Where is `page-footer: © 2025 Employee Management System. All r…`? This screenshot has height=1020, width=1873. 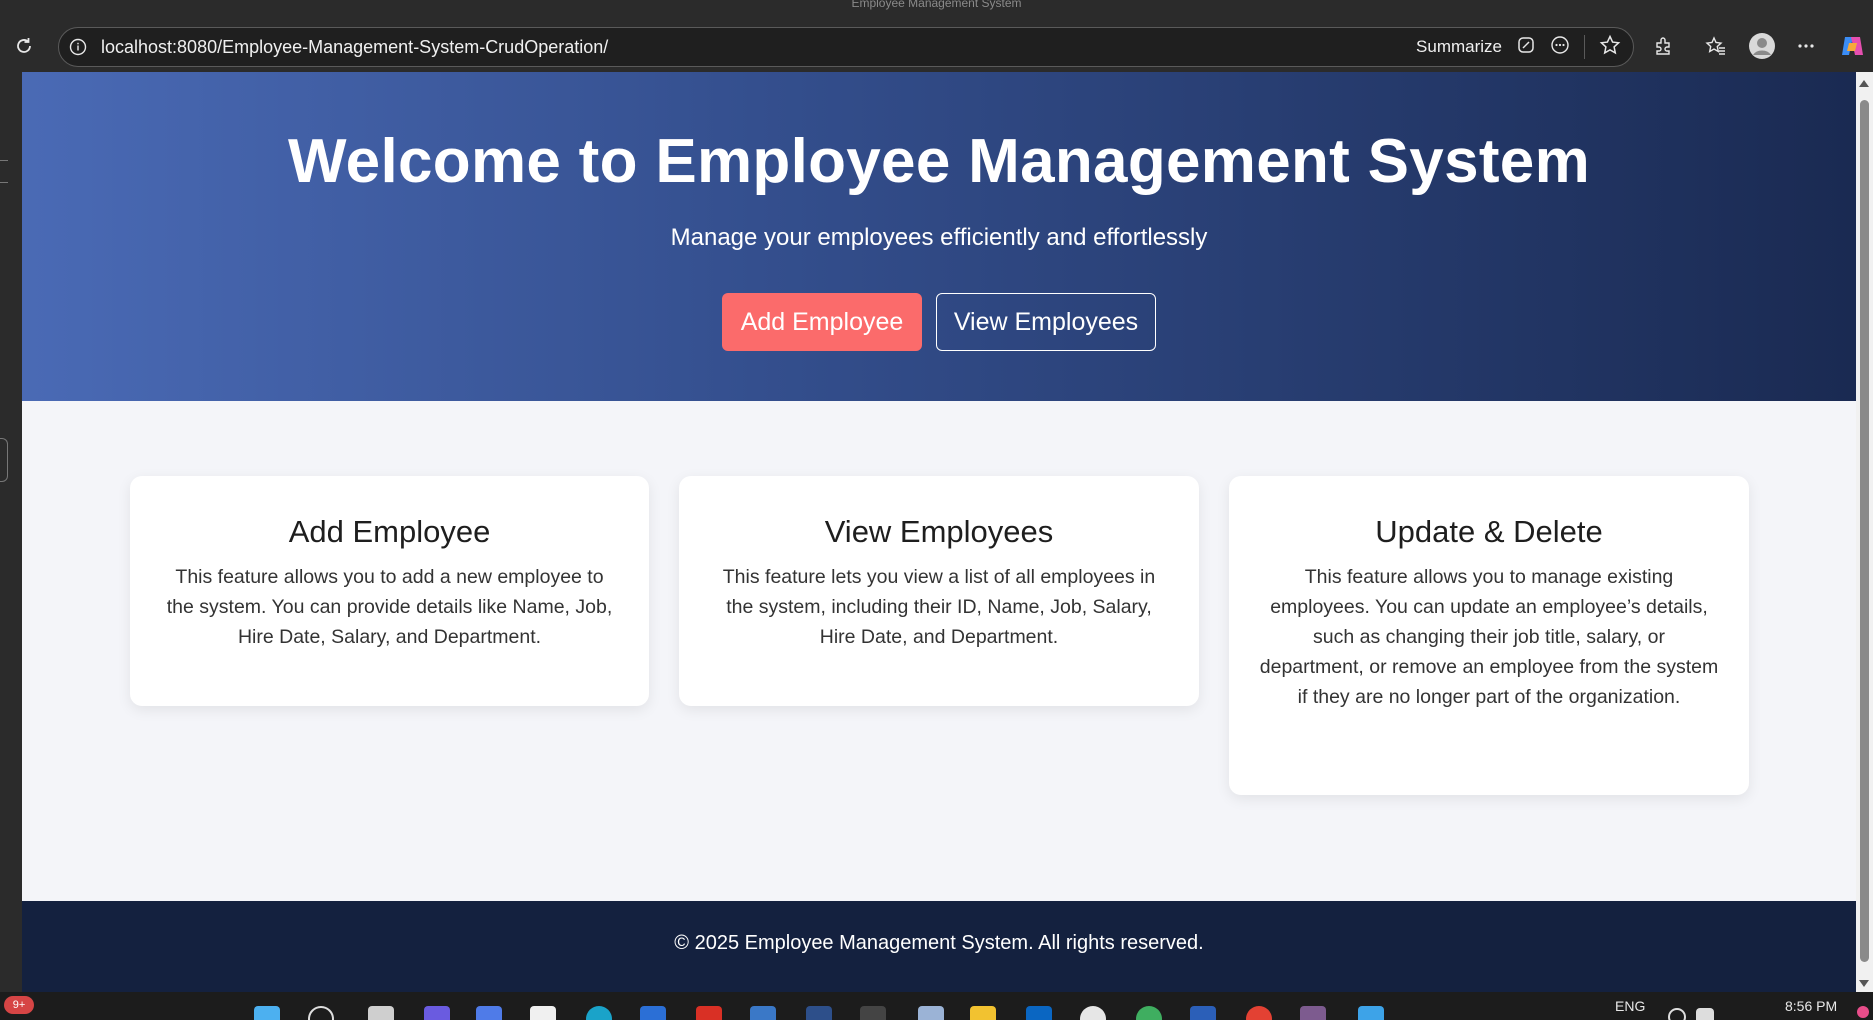
page-footer: © 2025 Employee Management System. All r… is located at coordinates (939, 946).